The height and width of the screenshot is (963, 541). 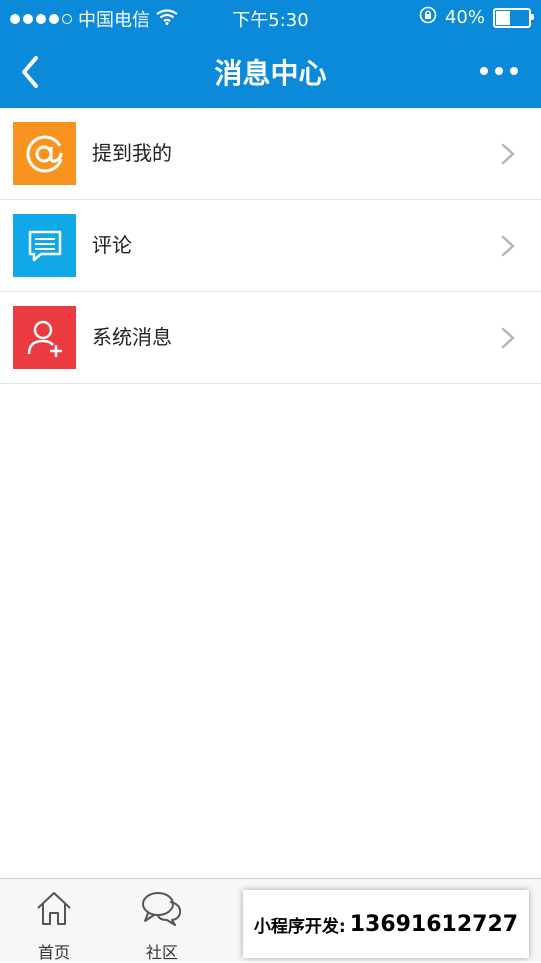 What do you see at coordinates (132, 337) in the screenshot?
I see `list-item-label: 系统消息` at bounding box center [132, 337].